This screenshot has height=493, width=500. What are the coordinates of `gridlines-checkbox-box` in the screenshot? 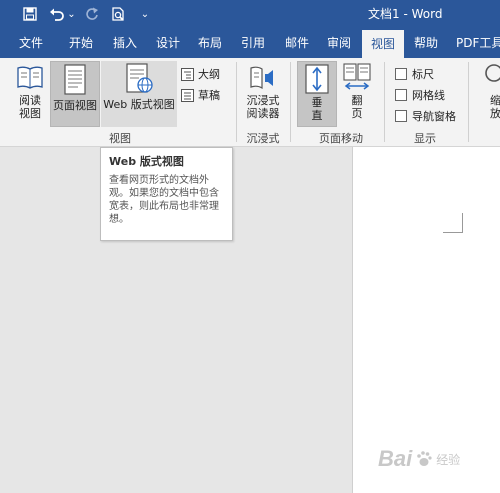 It's located at (401, 95).